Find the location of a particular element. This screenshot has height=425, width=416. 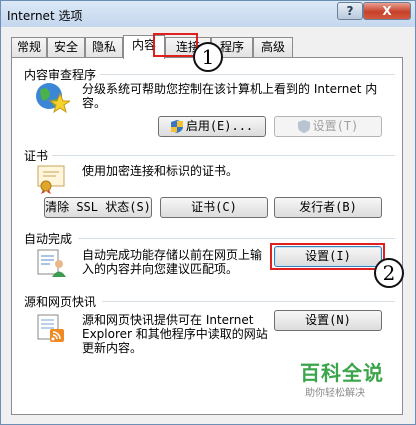

advisor-settings-label: 设置(T) is located at coordinates (335, 126).